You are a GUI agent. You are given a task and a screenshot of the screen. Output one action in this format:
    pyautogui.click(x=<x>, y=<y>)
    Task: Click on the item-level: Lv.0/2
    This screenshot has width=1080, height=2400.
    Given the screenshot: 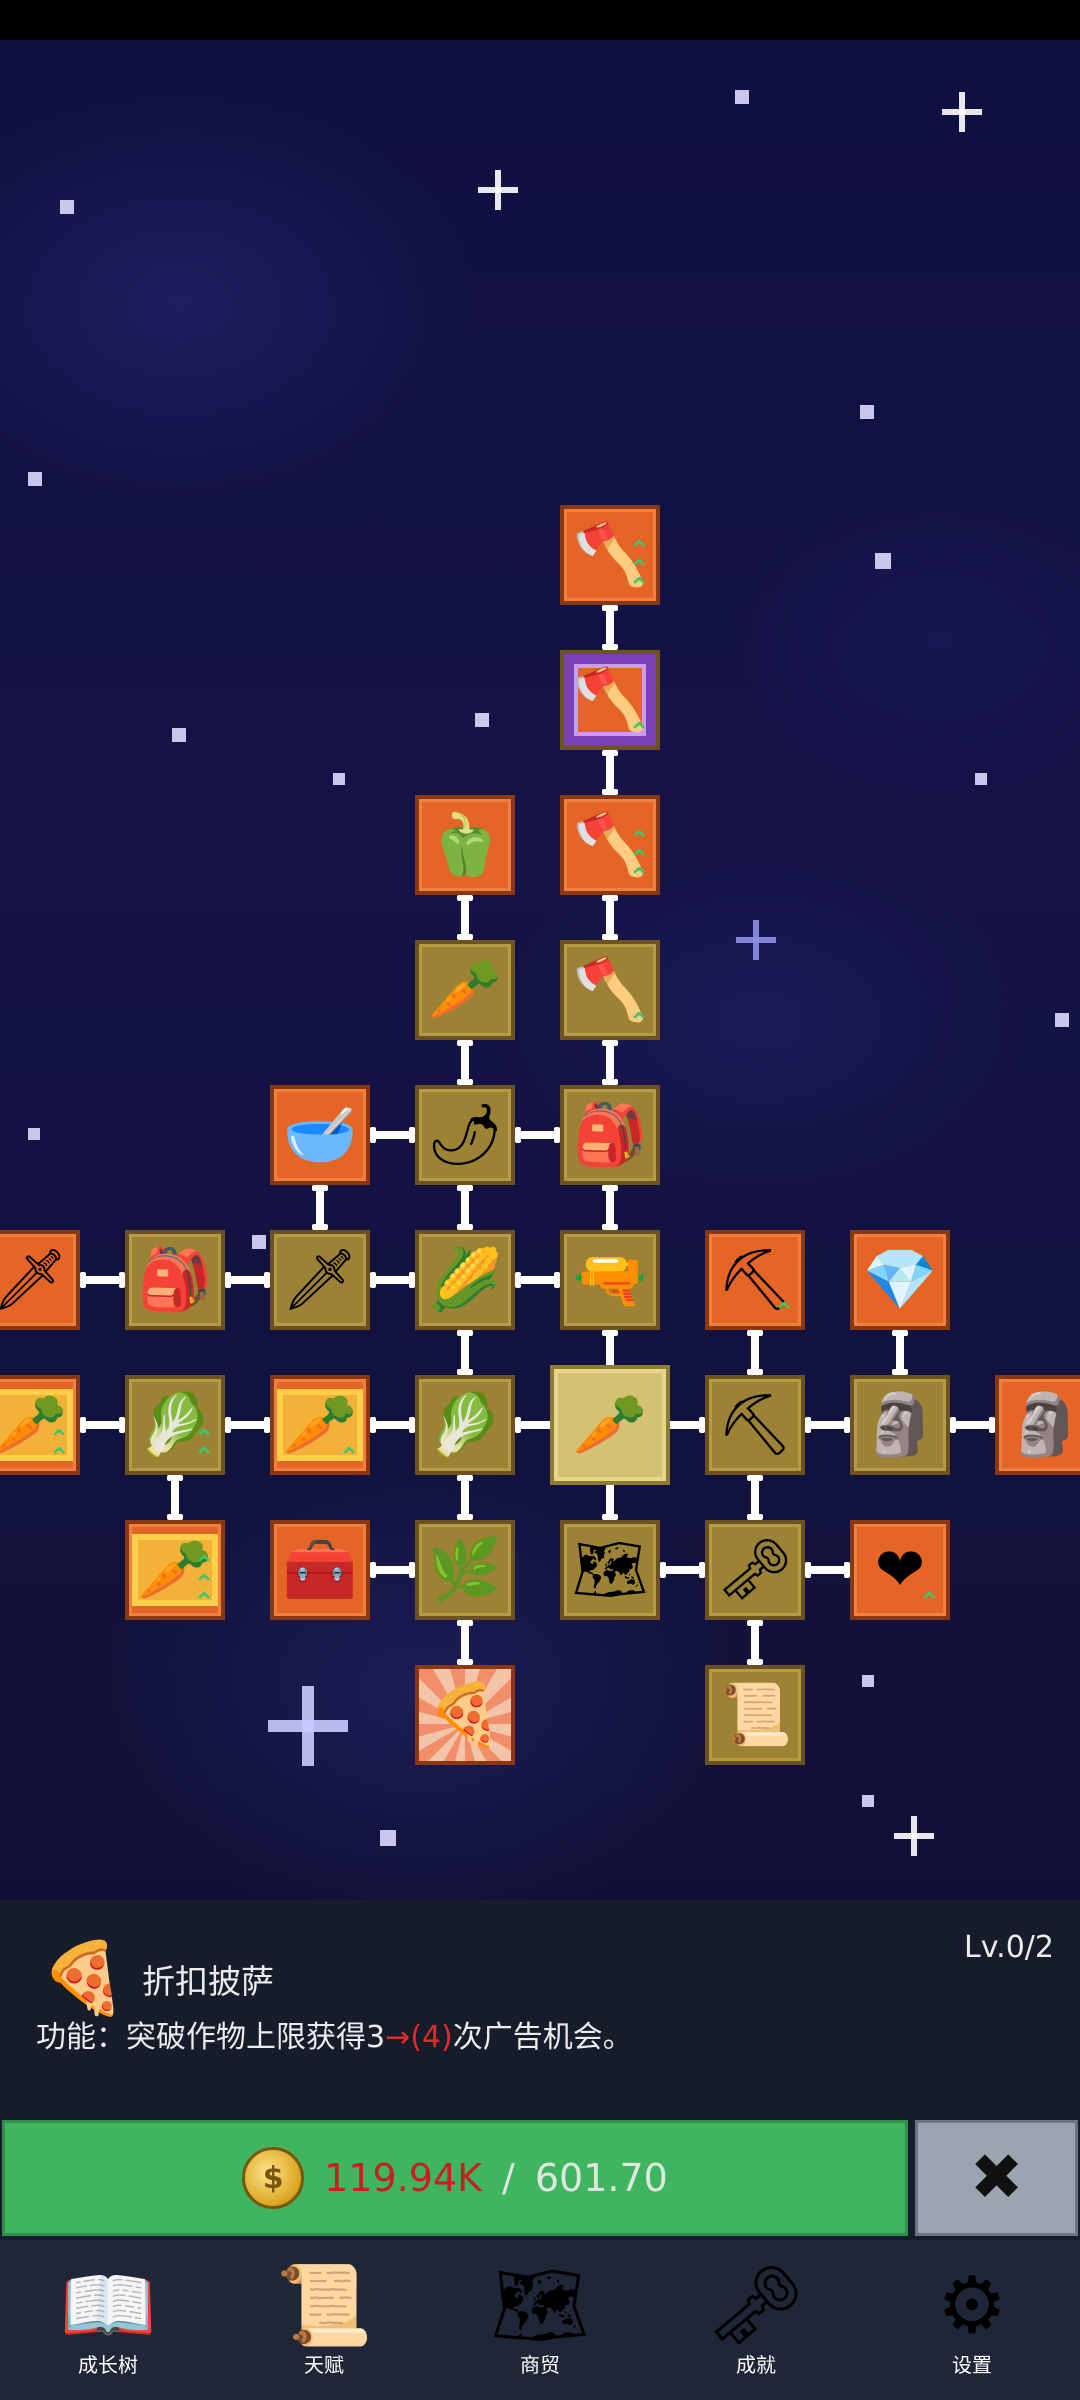 What is the action you would take?
    pyautogui.click(x=1009, y=1947)
    